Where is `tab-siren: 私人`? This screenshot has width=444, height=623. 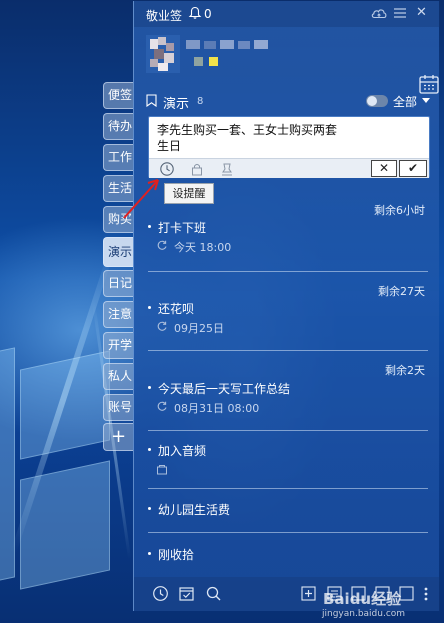 tab-siren: 私人 is located at coordinates (118, 376).